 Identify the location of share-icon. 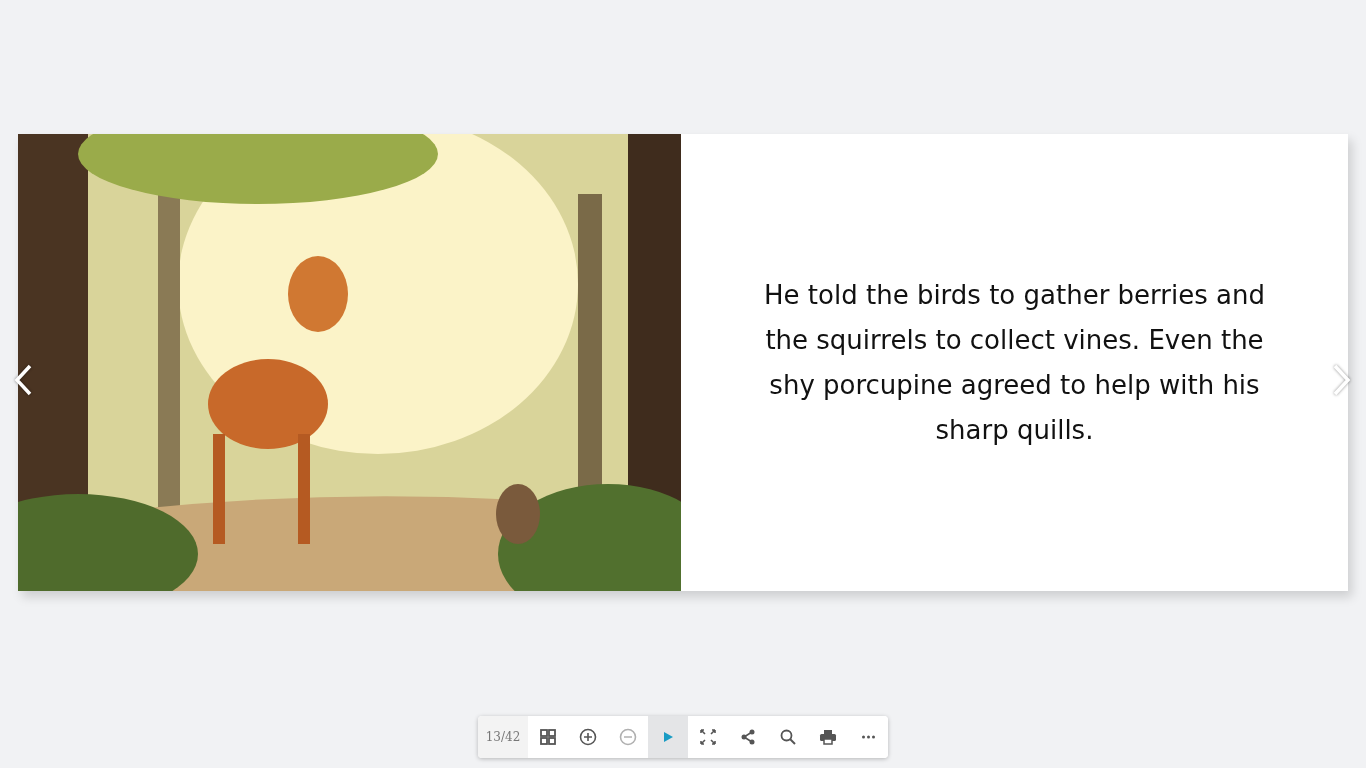
(748, 737).